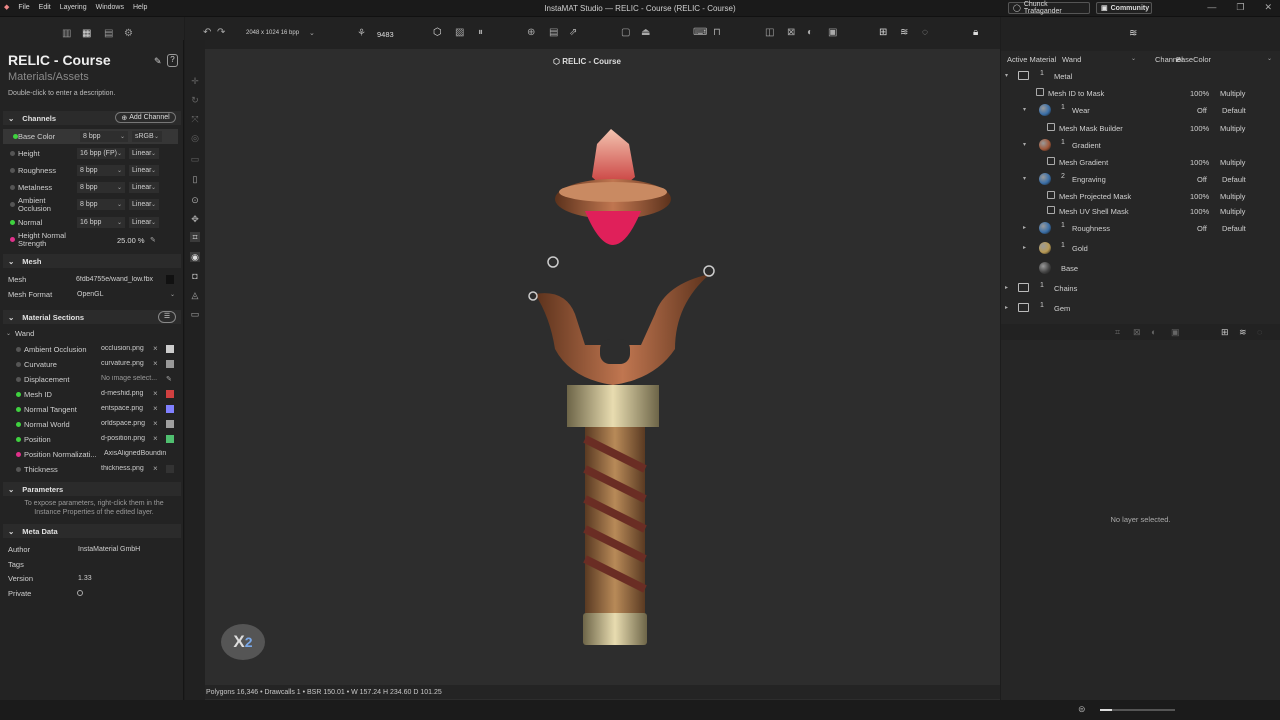 The image size is (1280, 720). Describe the element at coordinates (1137, 228) in the screenshot. I see `layer-row: ▸ 1 Roughness Off Default` at that location.